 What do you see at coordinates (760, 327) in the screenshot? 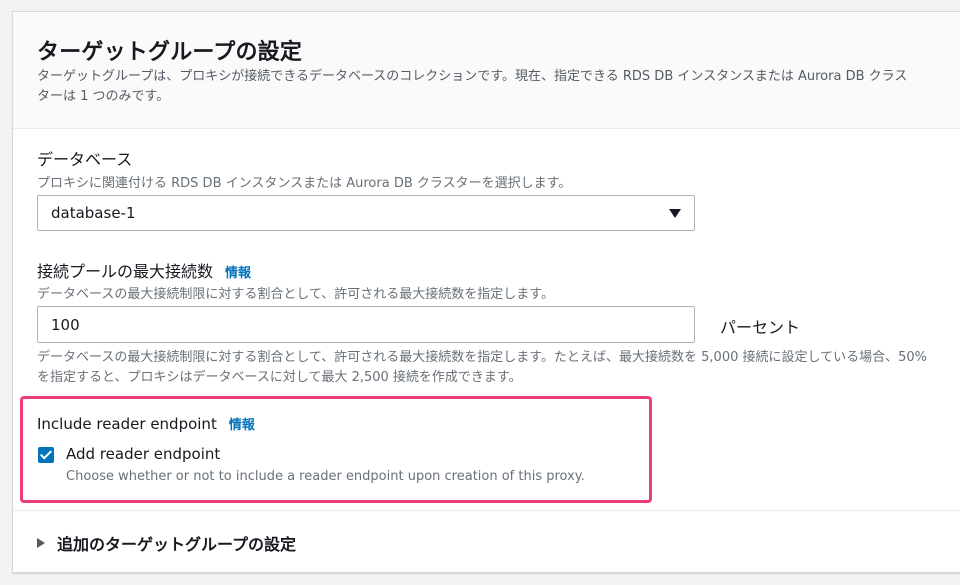
I see `percent-suffix: パーセント` at bounding box center [760, 327].